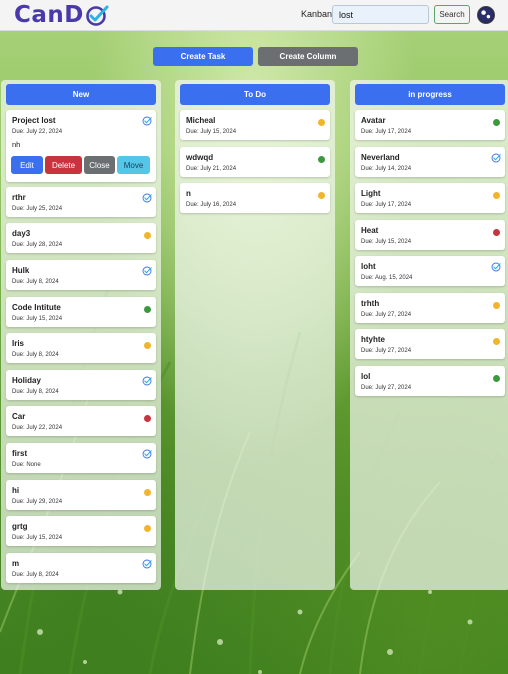 The width and height of the screenshot is (508, 674). Describe the element at coordinates (430, 94) in the screenshot. I see `column-header: in progress` at that location.